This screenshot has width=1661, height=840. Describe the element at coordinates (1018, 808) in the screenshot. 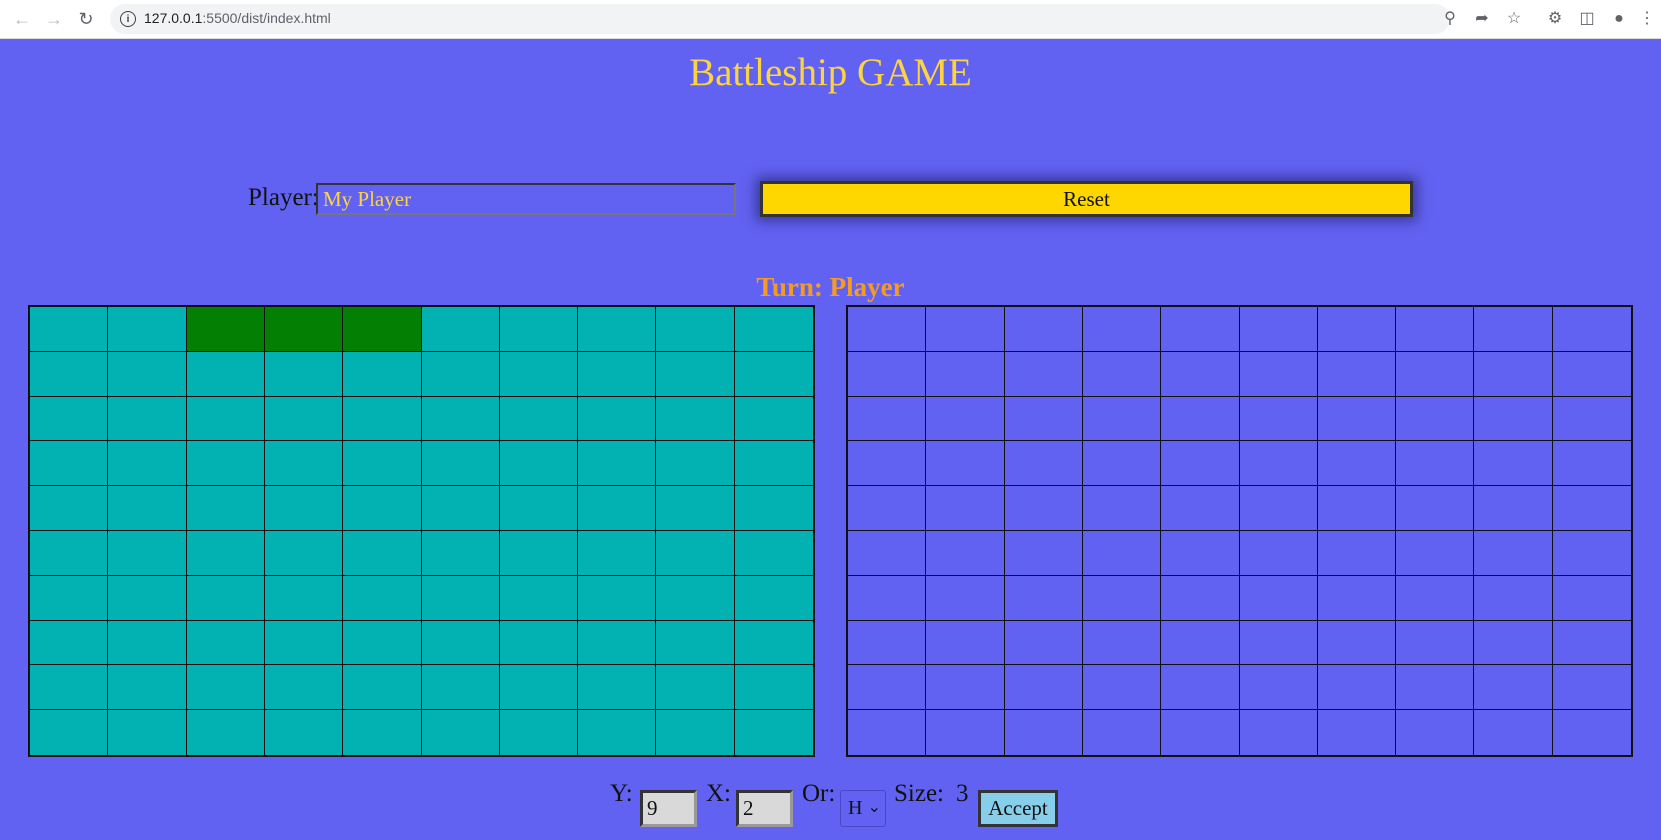

I see `accept-button: Accept` at that location.